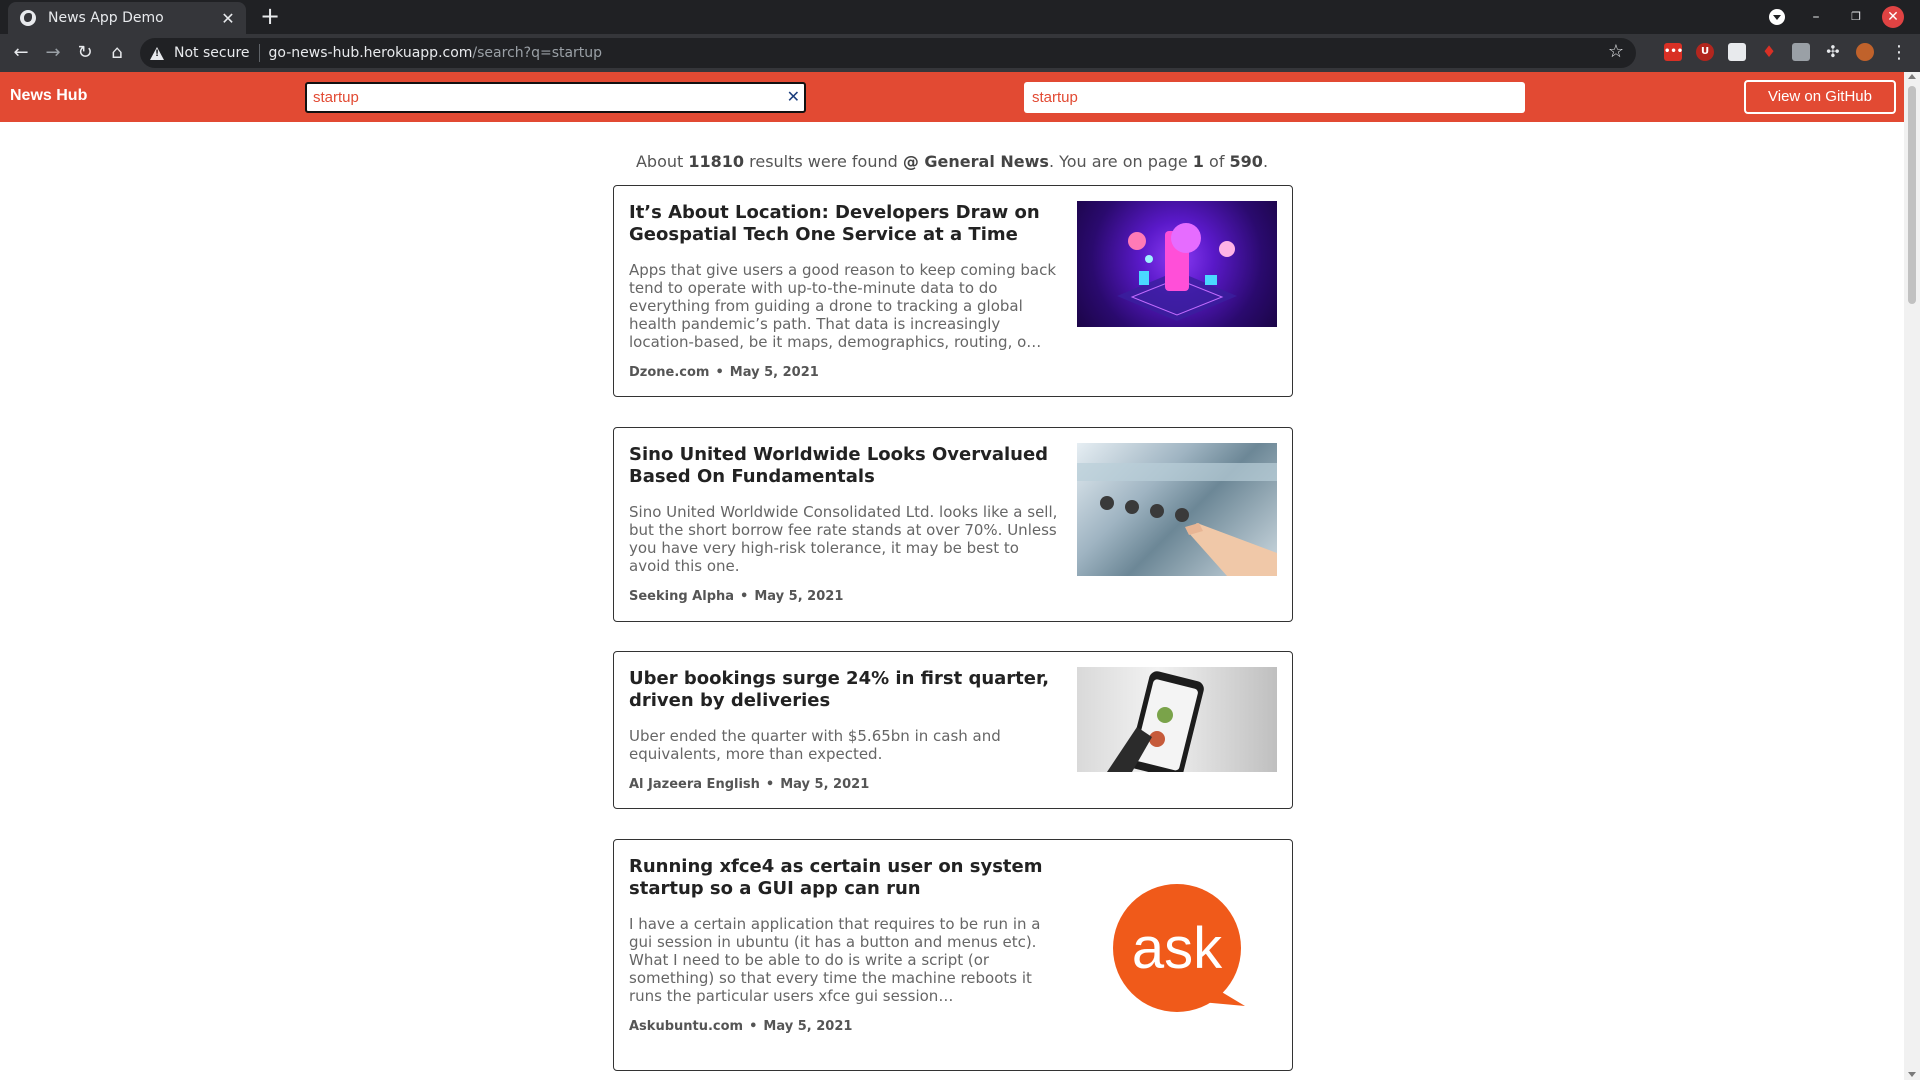 The height and width of the screenshot is (1080, 1920). I want to click on brand-logo: News Hub, so click(48, 96).